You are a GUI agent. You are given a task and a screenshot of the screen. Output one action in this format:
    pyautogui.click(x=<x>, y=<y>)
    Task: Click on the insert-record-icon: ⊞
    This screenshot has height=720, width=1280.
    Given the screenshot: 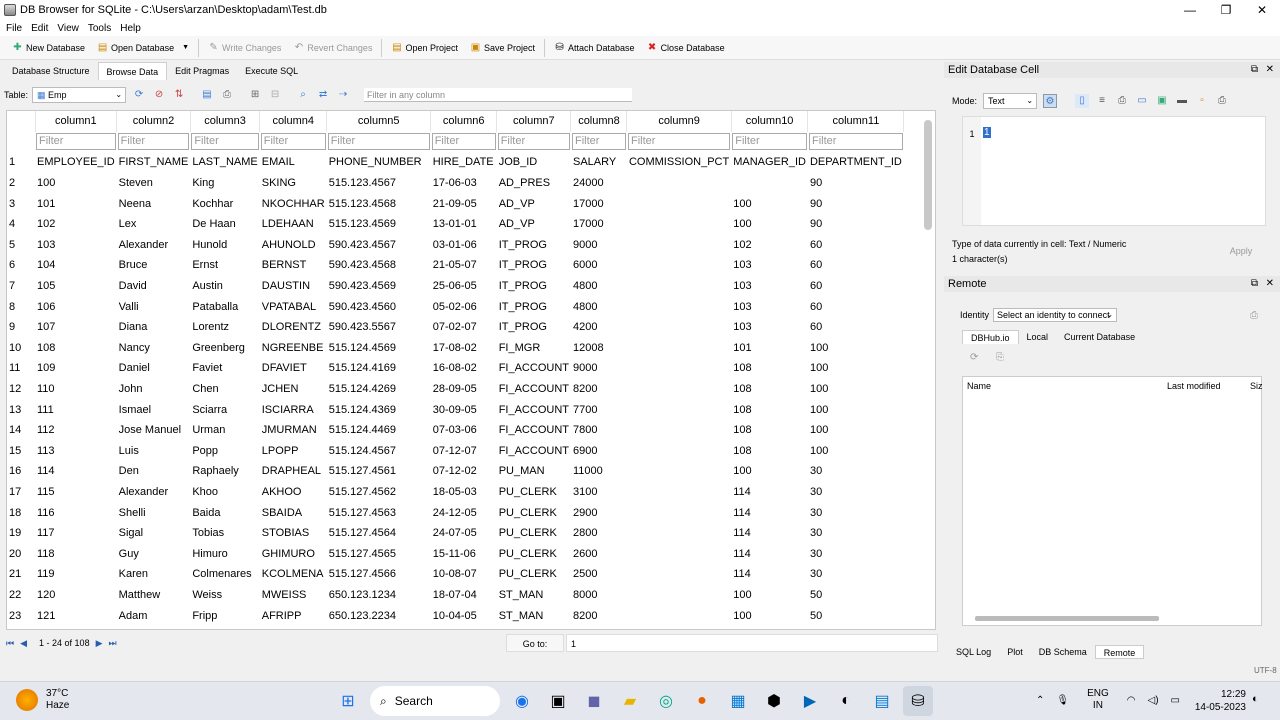 What is the action you would take?
    pyautogui.click(x=255, y=95)
    